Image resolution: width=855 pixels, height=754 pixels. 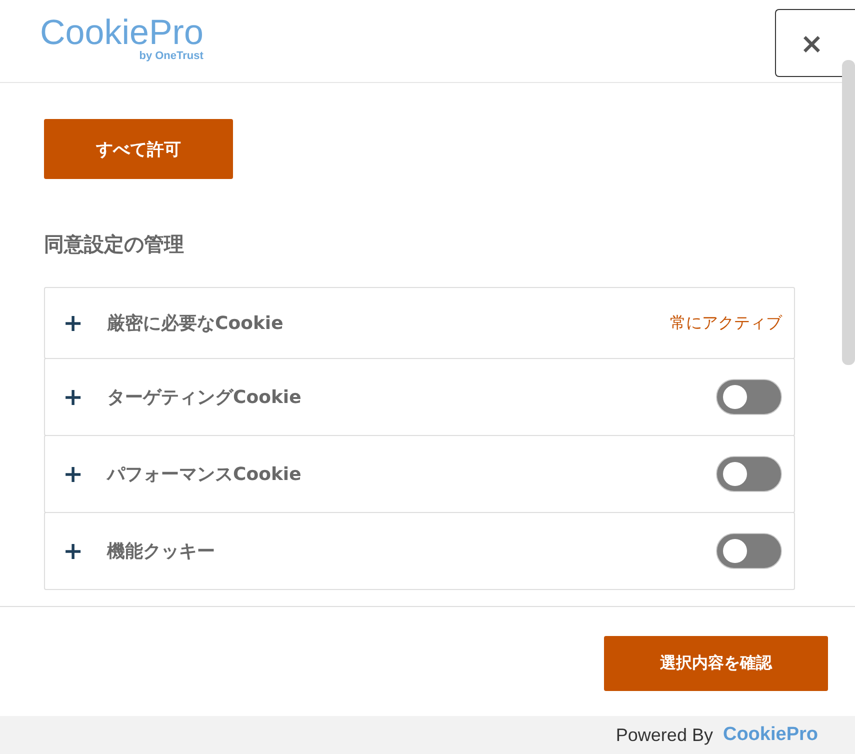 I want to click on category-name: ターゲティングCookie, so click(x=204, y=397).